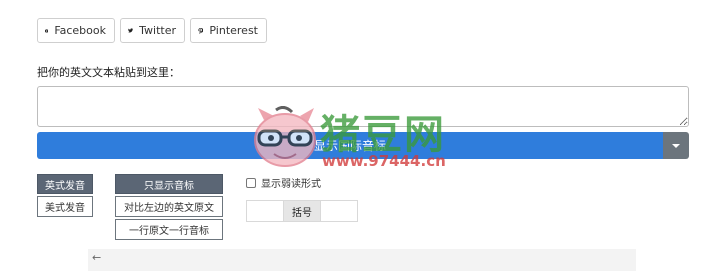 The width and height of the screenshot is (720, 271). I want to click on facebook-icon, so click(47, 30).